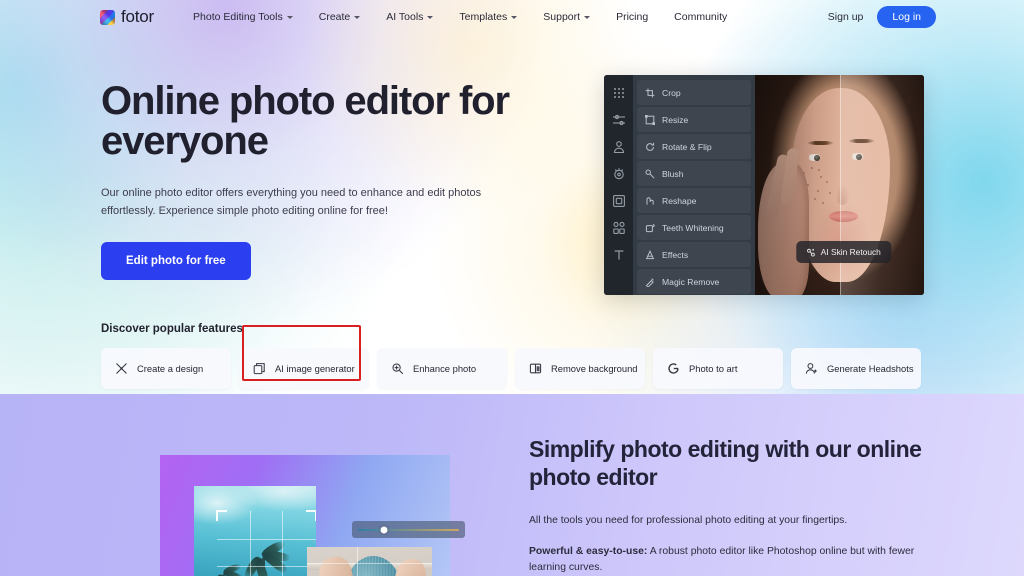 The image size is (1024, 576). What do you see at coordinates (172, 329) in the screenshot?
I see `features-heading: Discover popular features` at bounding box center [172, 329].